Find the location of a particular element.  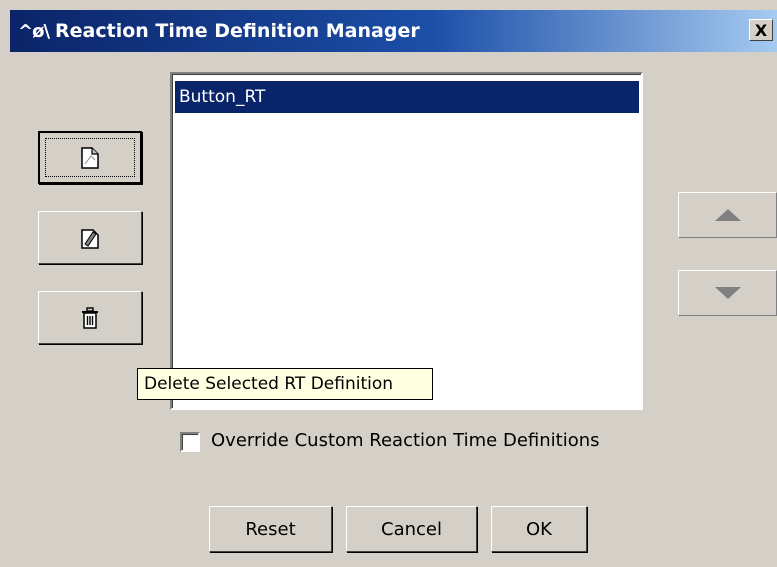

tooltip: Delete Selected RT Definition is located at coordinates (285, 384).